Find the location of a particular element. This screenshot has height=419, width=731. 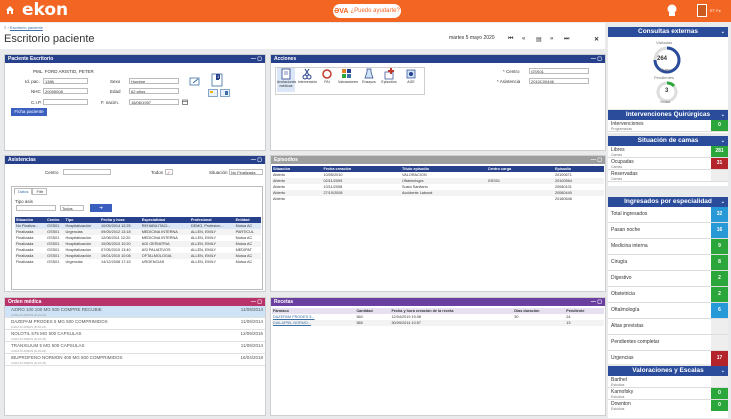

list-icon: ▤ is located at coordinates (539, 39).